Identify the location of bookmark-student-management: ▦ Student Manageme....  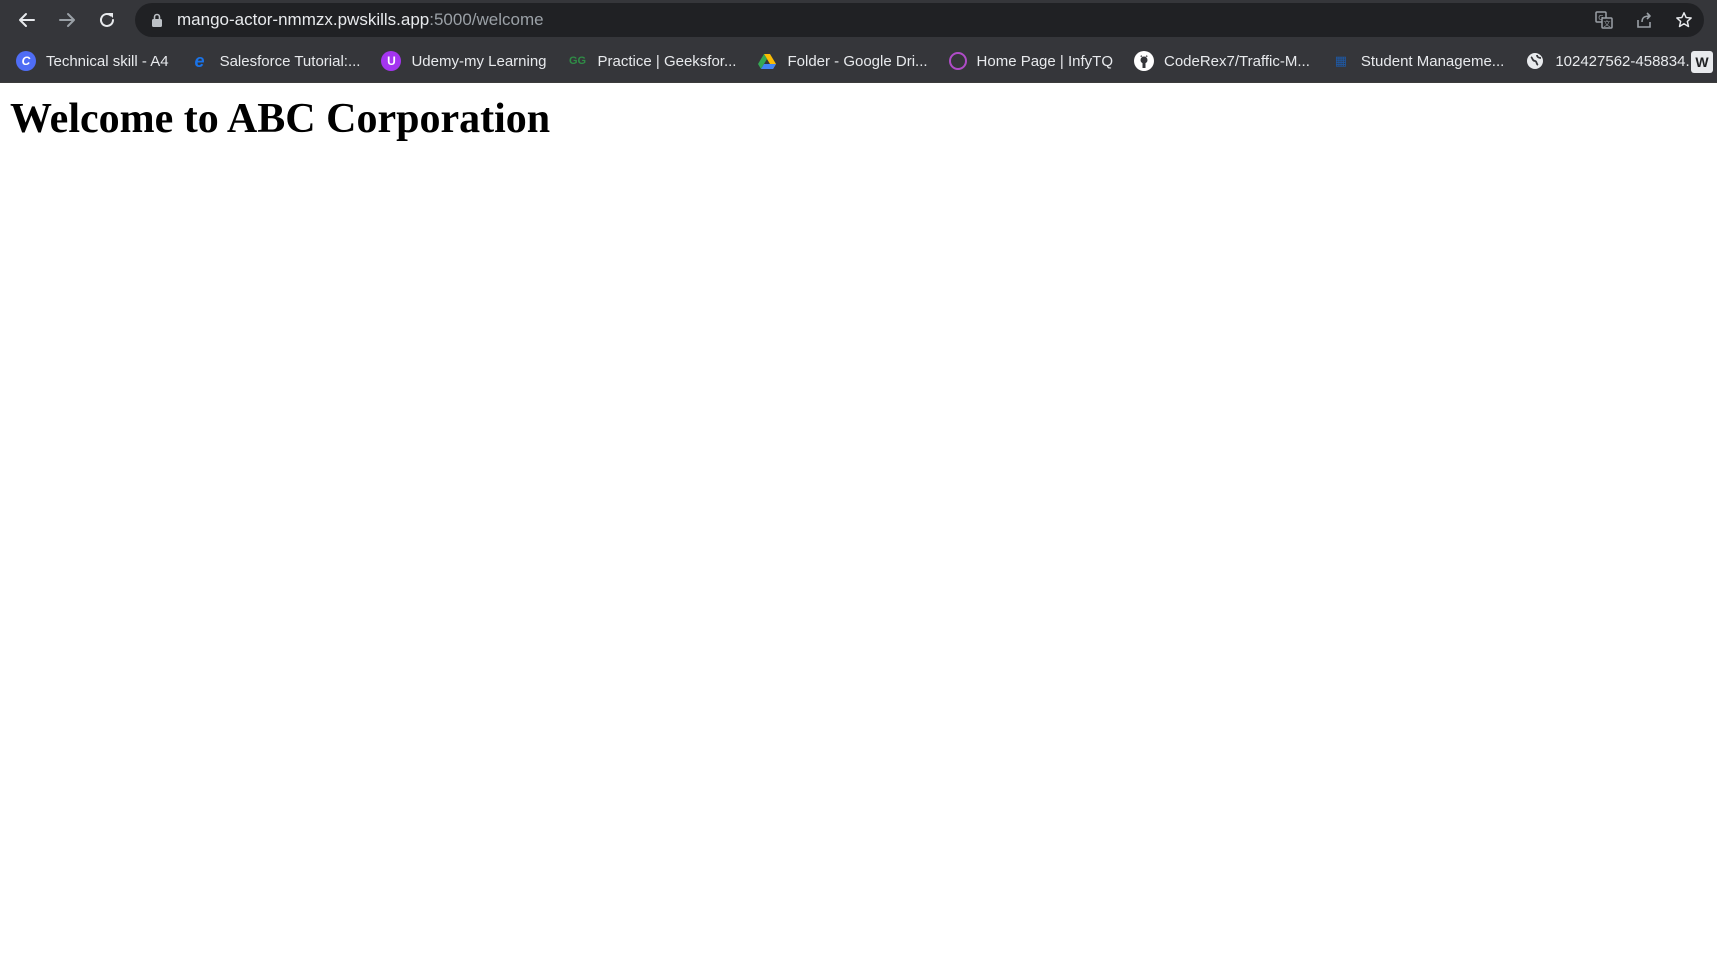
(1418, 61).